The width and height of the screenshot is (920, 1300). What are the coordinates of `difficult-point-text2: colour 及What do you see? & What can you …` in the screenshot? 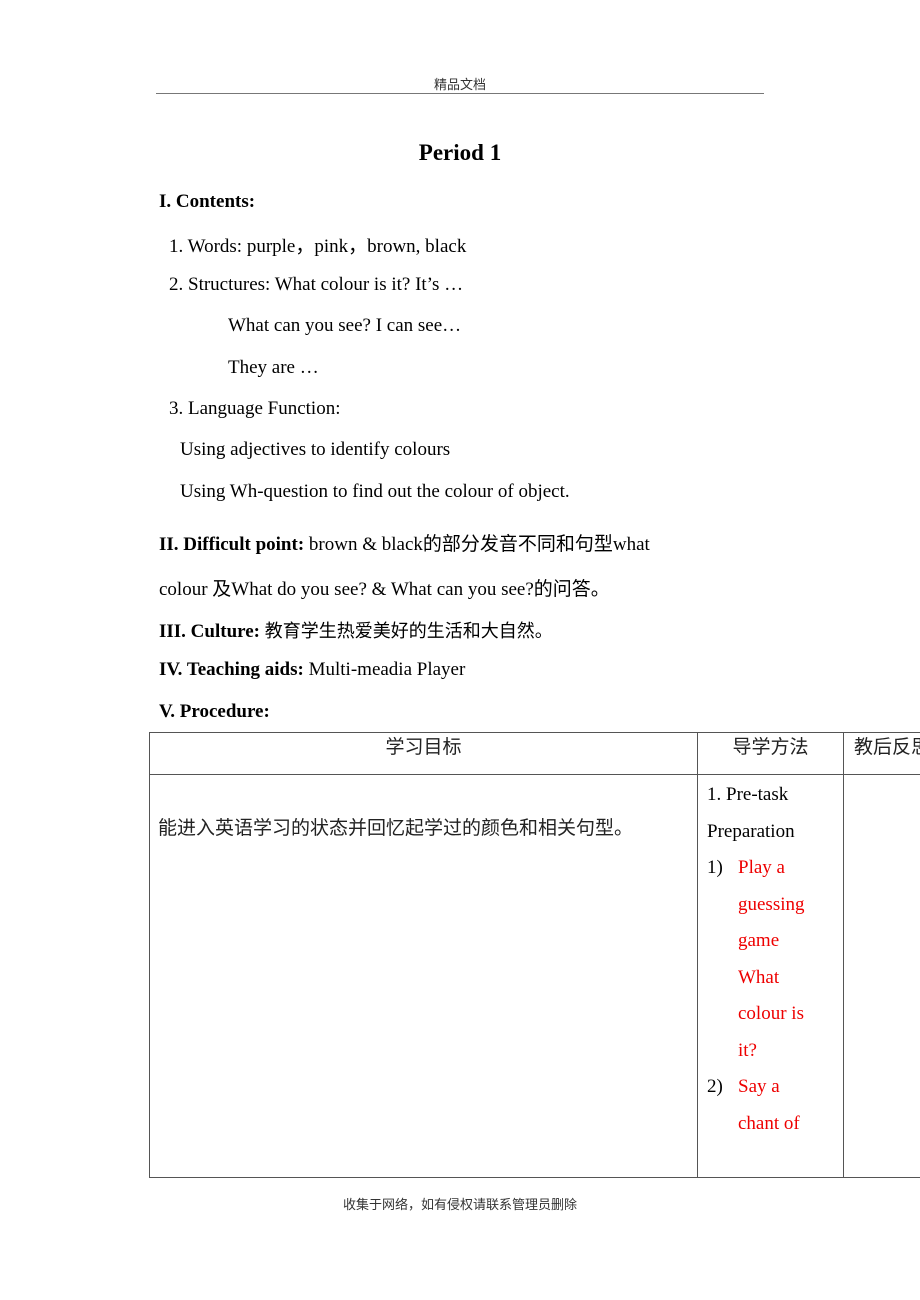 It's located at (384, 589).